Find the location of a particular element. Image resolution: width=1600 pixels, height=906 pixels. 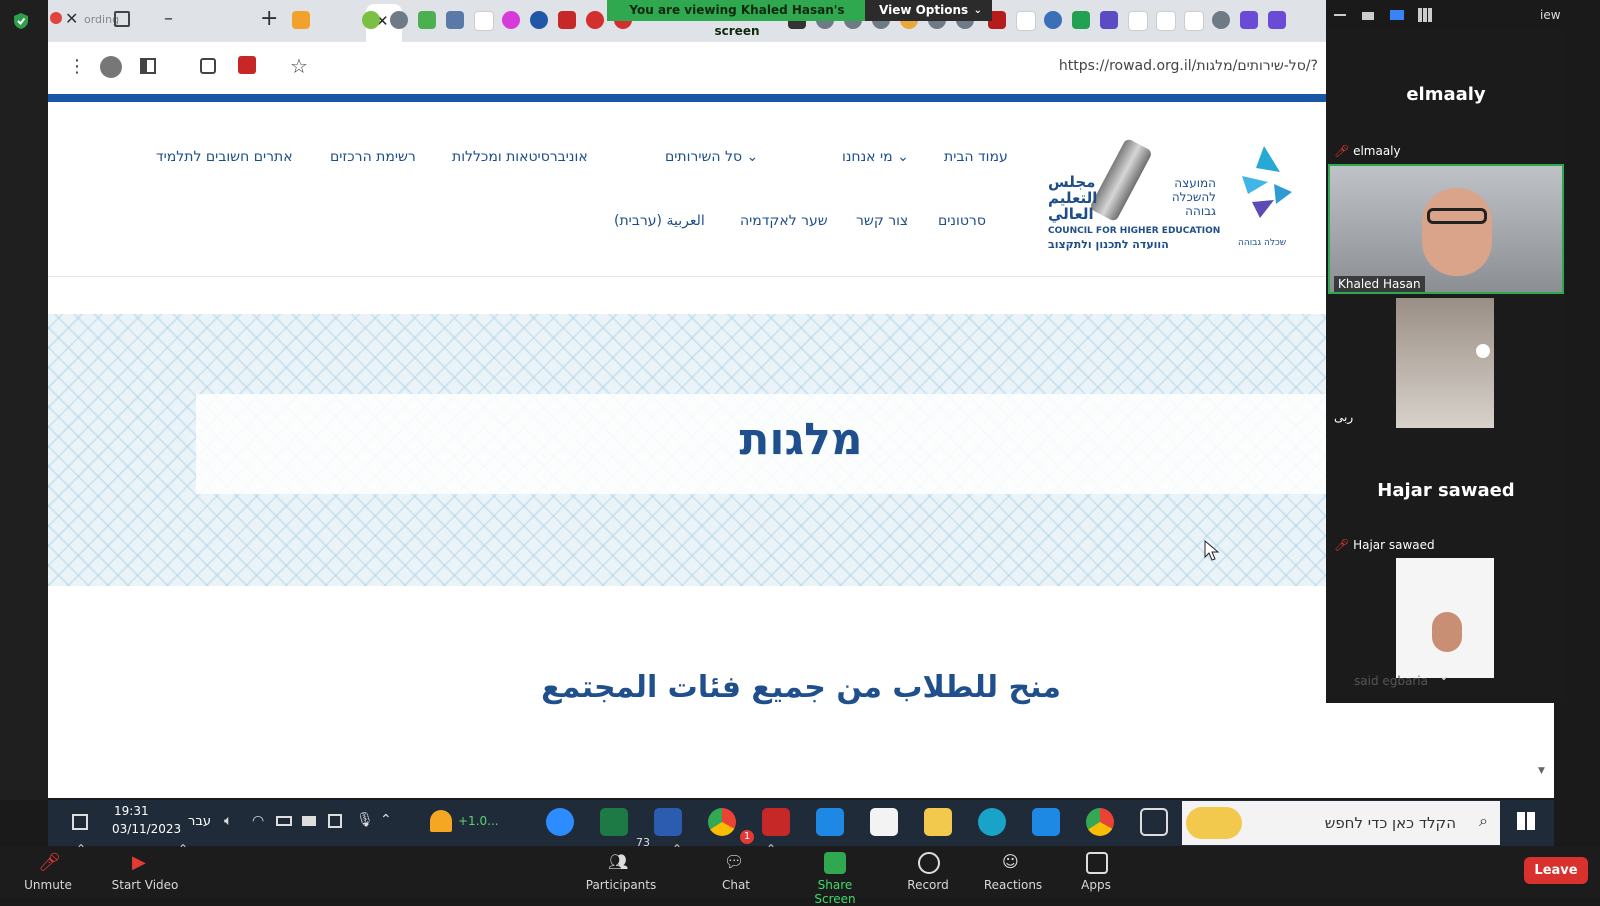

leave-button: Leave is located at coordinates (1556, 870).